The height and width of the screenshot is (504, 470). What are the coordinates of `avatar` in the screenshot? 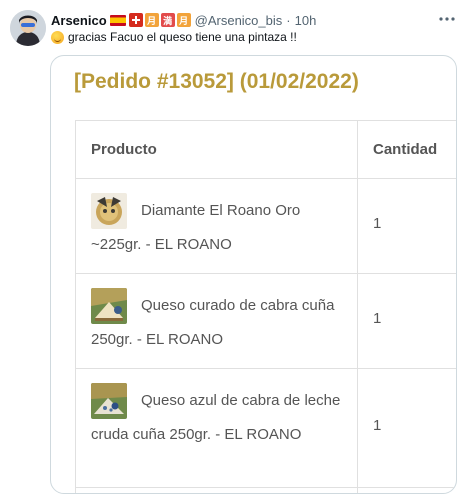 It's located at (28, 28).